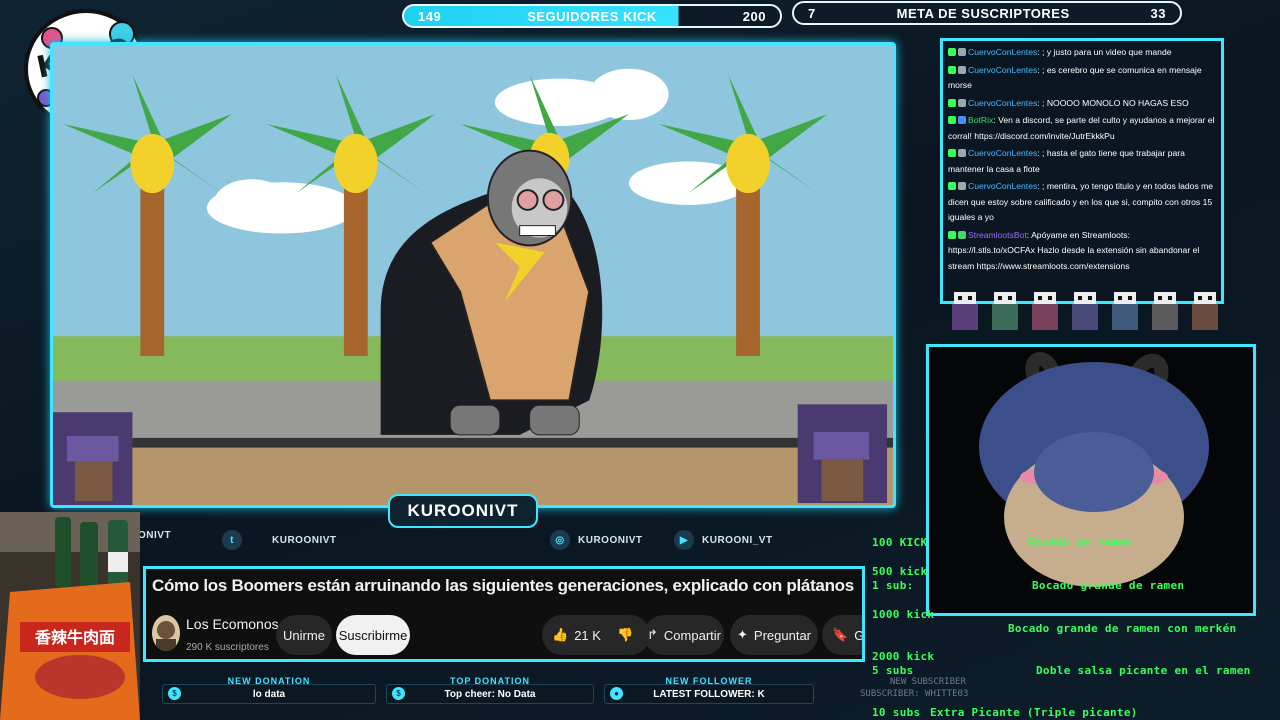 This screenshot has height=720, width=1280. I want to click on food-cam: 香辣牛肉面, so click(70, 616).